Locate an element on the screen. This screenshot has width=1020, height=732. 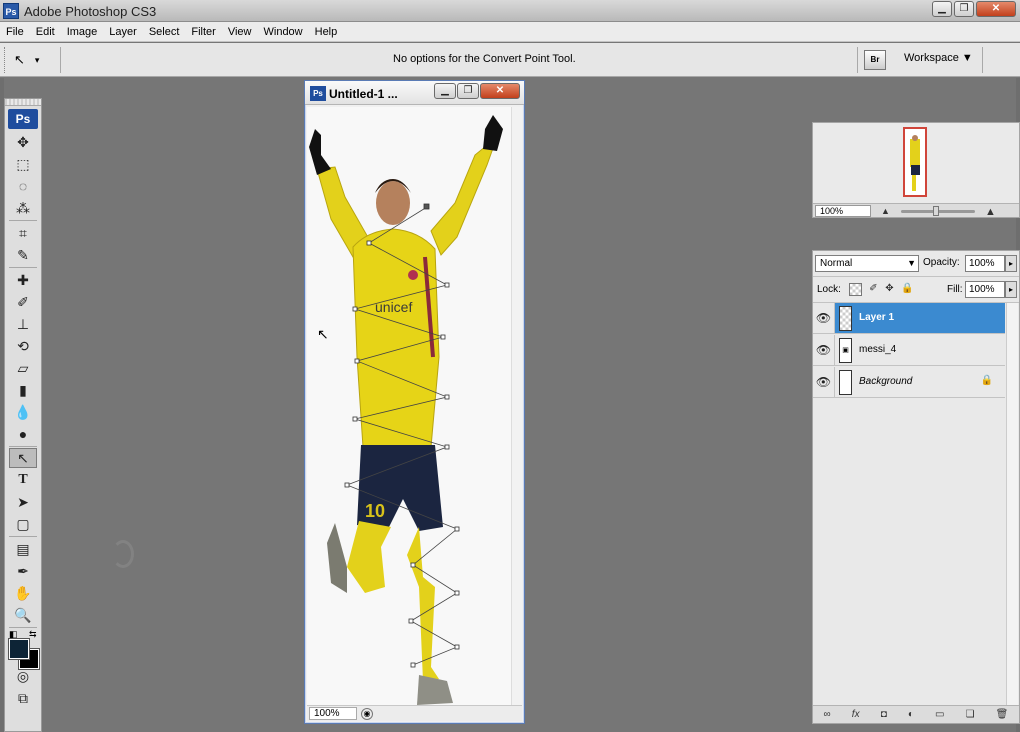
layer-name: Layer 1 is located at coordinates (877, 317).